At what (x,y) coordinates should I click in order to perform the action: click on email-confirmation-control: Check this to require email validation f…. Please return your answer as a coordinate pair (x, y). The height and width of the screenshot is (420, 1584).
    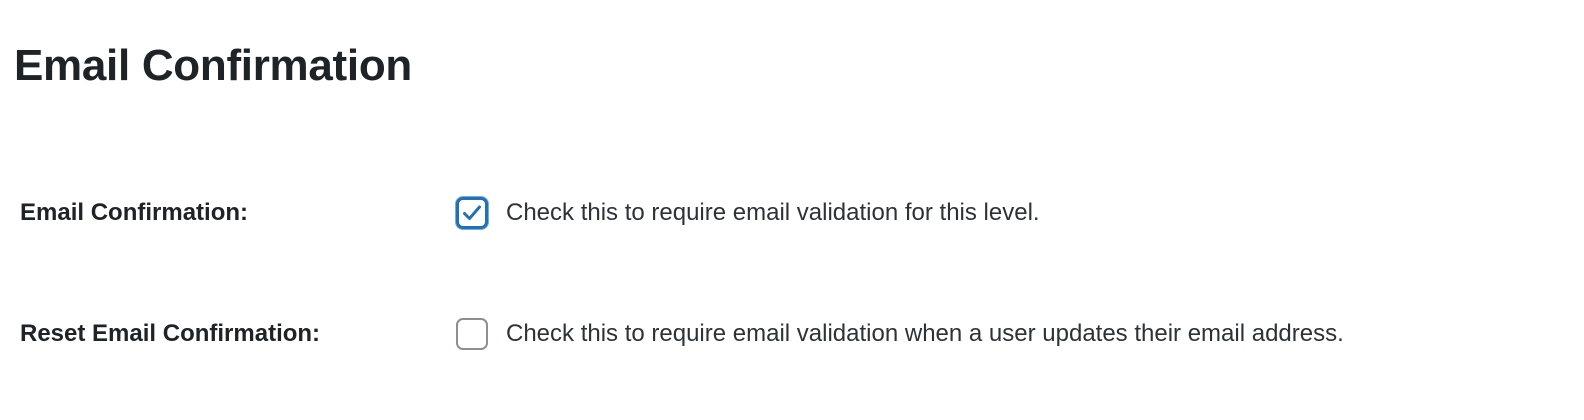
    Looking at the image, I should click on (748, 213).